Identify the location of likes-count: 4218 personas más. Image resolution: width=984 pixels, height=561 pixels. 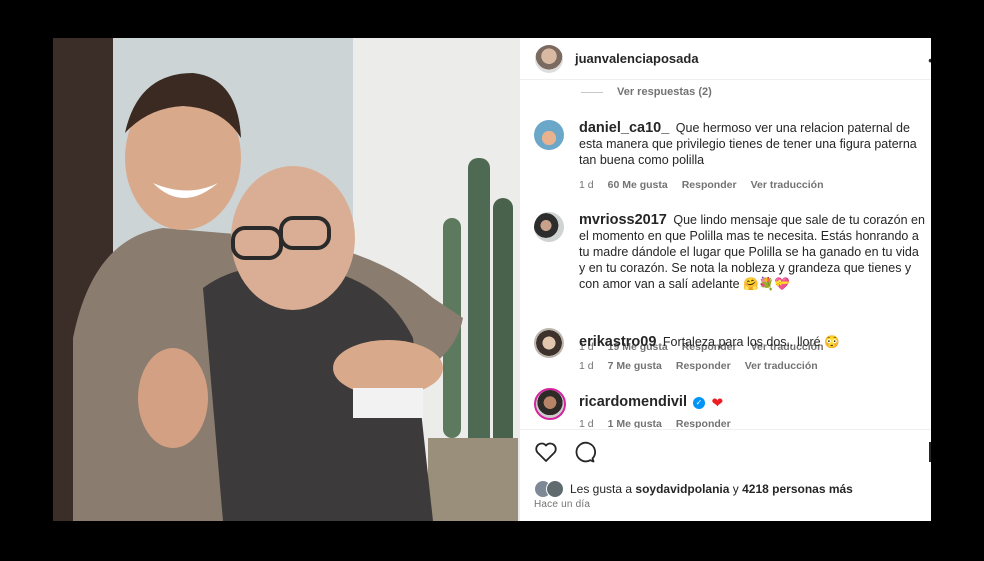
(797, 489).